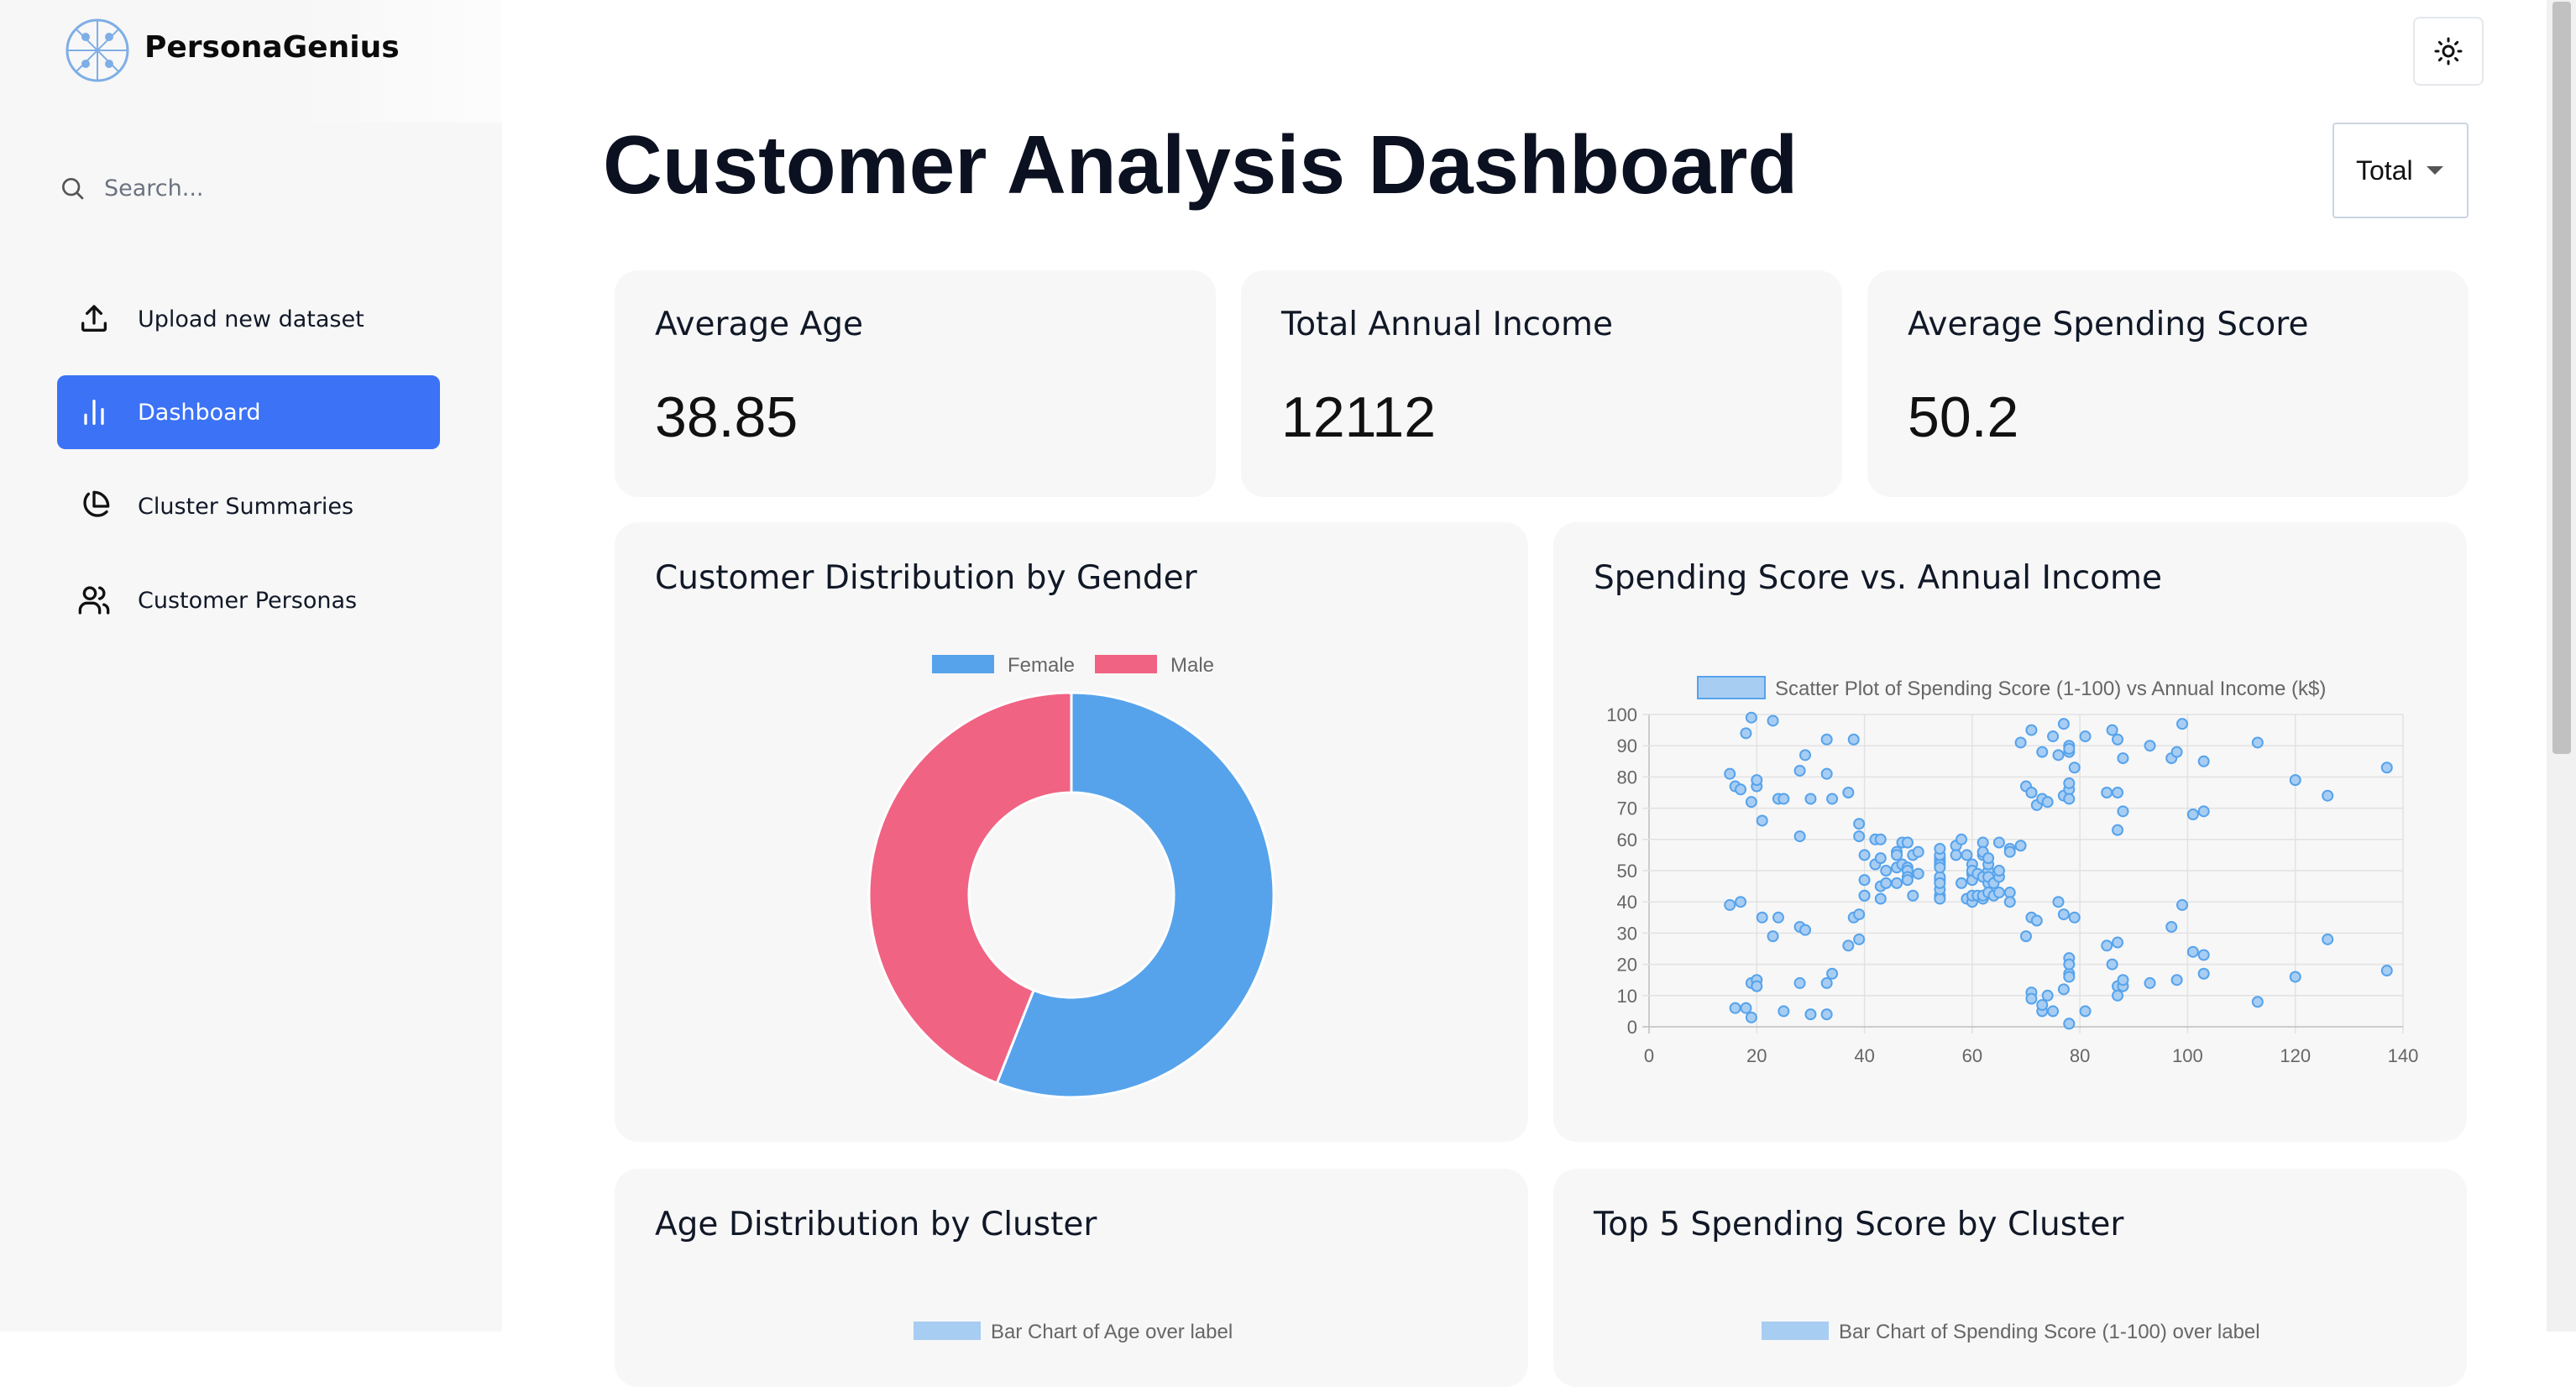  What do you see at coordinates (248, 319) in the screenshot?
I see `sidebar-item-upload: Upload new dataset` at bounding box center [248, 319].